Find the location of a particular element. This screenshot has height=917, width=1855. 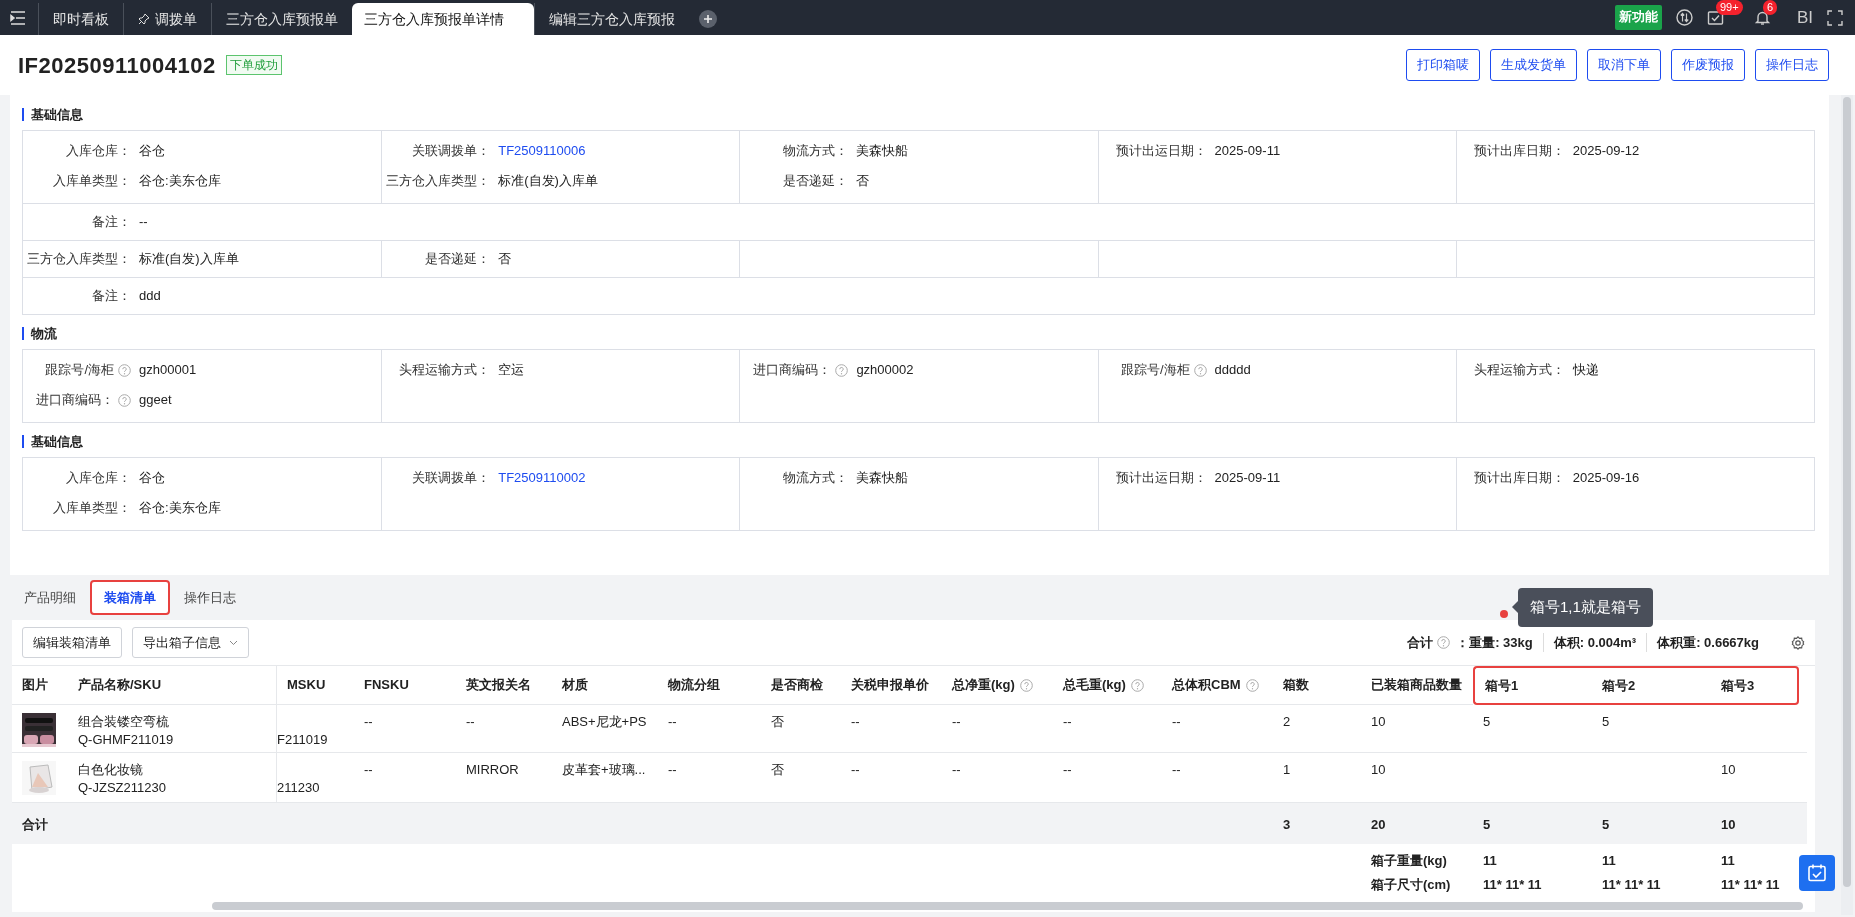

field-value: gzh00002 is located at coordinates (885, 370).